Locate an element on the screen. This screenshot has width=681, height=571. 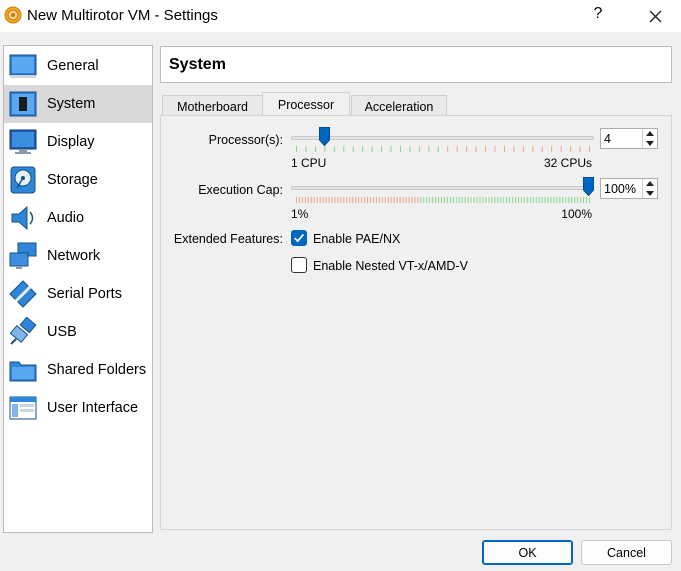
slider-tick-baseline is located at coordinates (443, 202).